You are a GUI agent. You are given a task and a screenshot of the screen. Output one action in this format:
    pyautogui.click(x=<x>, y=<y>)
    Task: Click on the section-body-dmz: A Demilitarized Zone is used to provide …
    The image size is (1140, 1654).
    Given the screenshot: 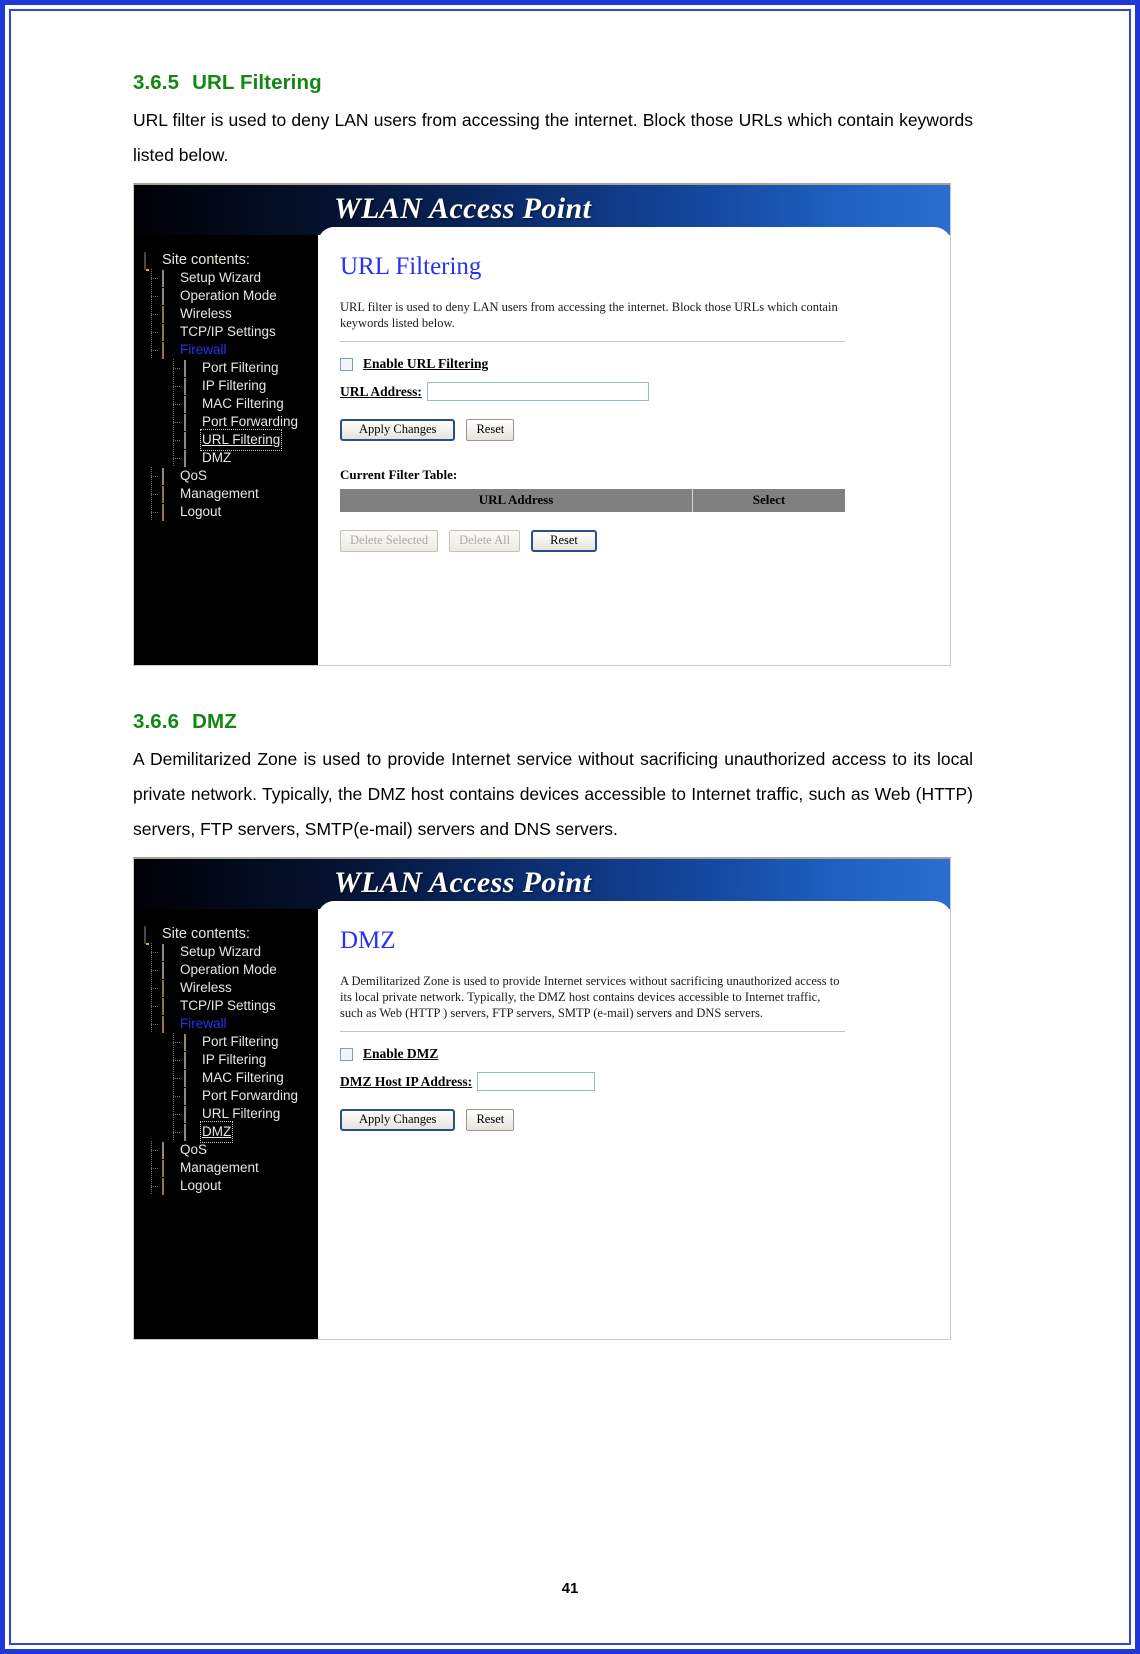 What is the action you would take?
    pyautogui.click(x=553, y=794)
    